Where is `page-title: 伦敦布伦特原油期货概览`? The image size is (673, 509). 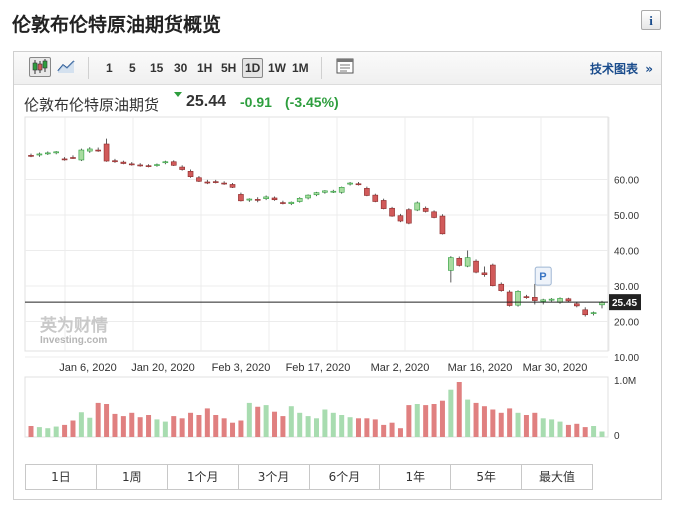 page-title: 伦敦布伦特原油期货概览 is located at coordinates (117, 25).